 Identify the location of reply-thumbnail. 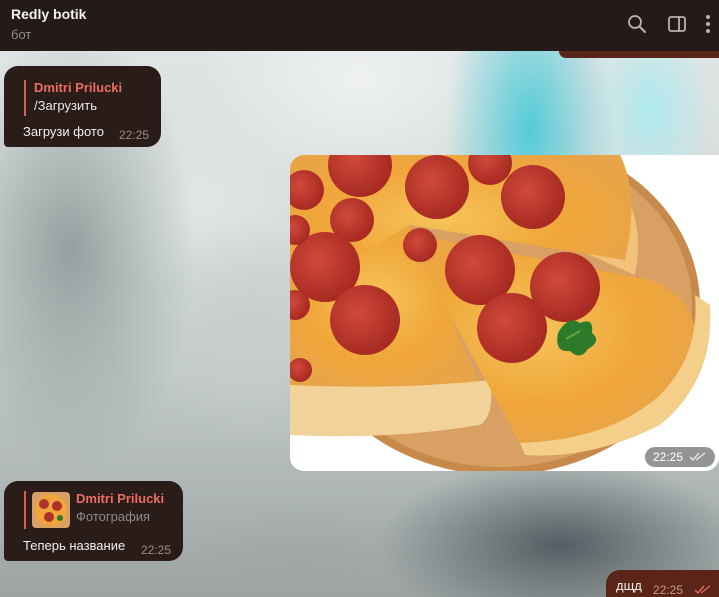
(51, 510).